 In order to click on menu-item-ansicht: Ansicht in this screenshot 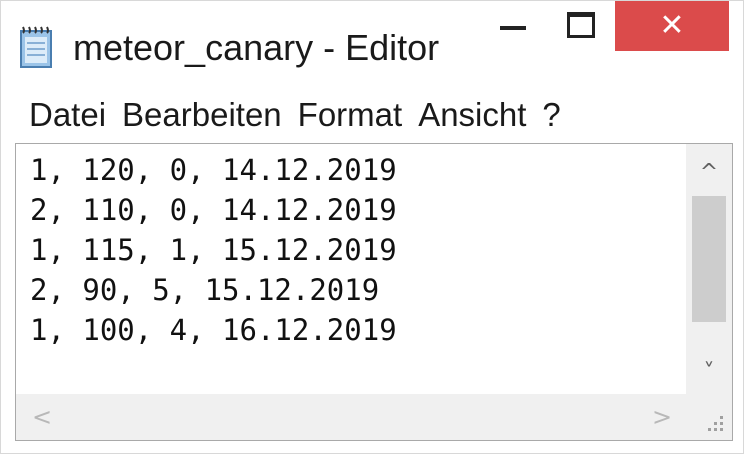, I will do `click(472, 115)`.